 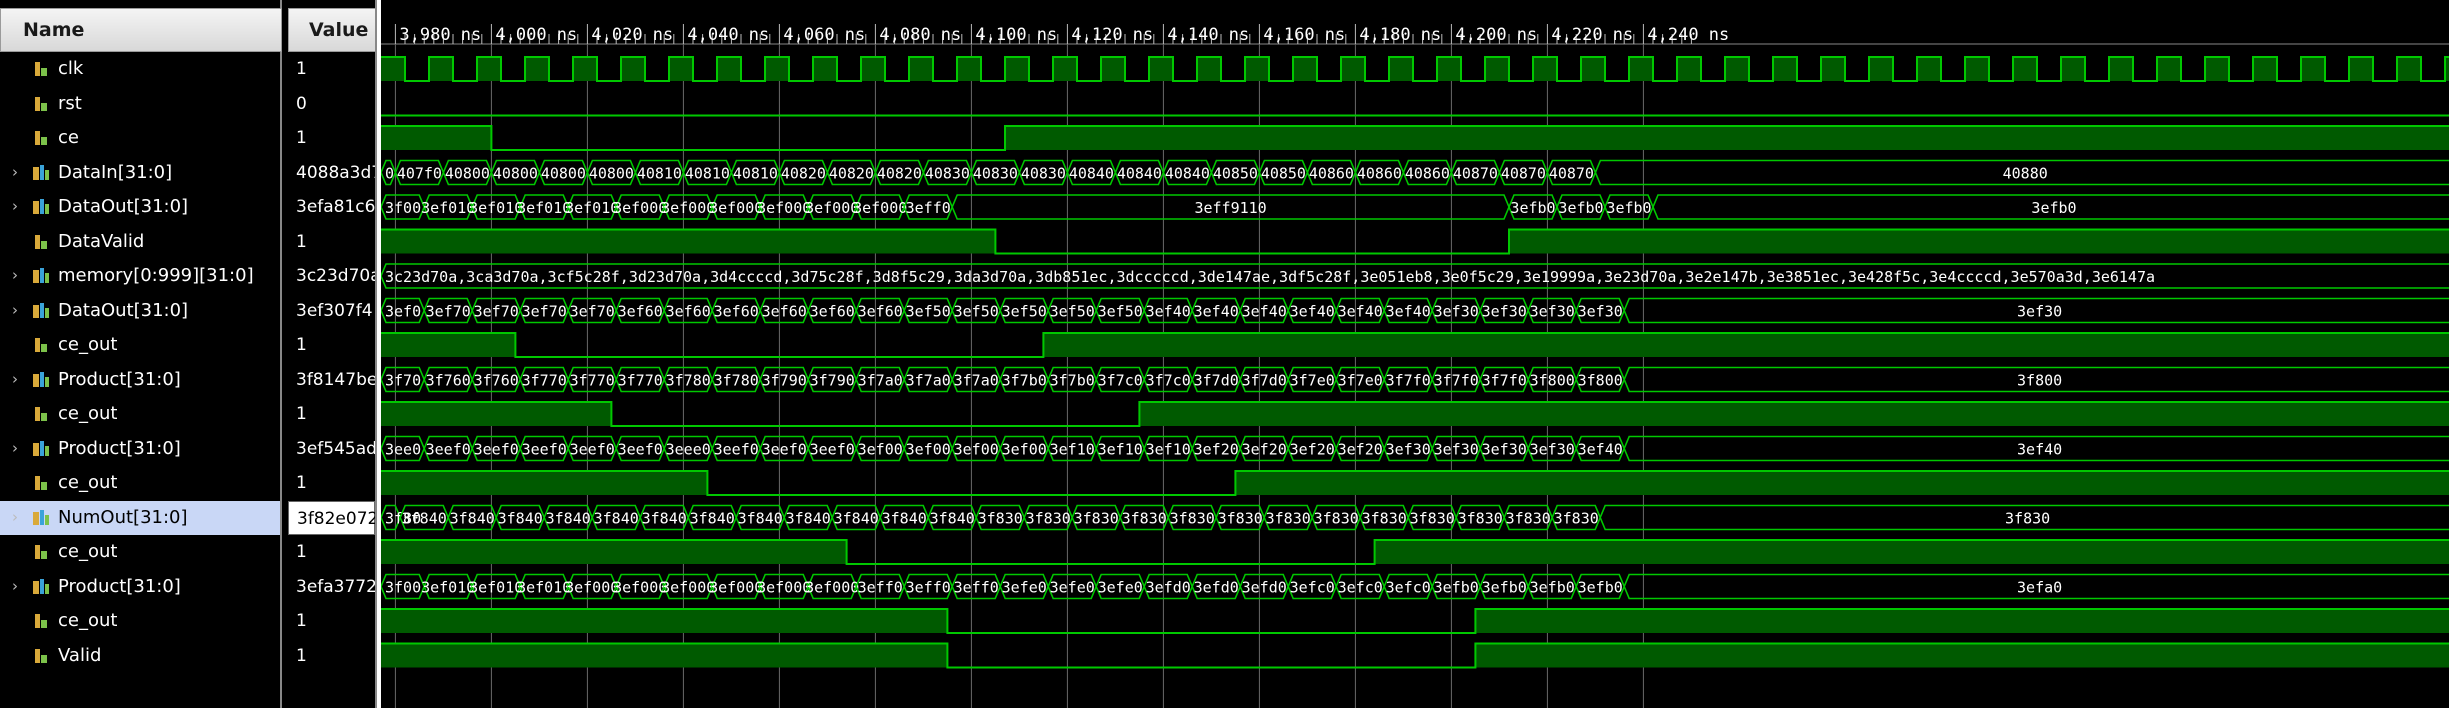 What do you see at coordinates (496, 588) in the screenshot?
I see `bus-value-label: 3ef010` at bounding box center [496, 588].